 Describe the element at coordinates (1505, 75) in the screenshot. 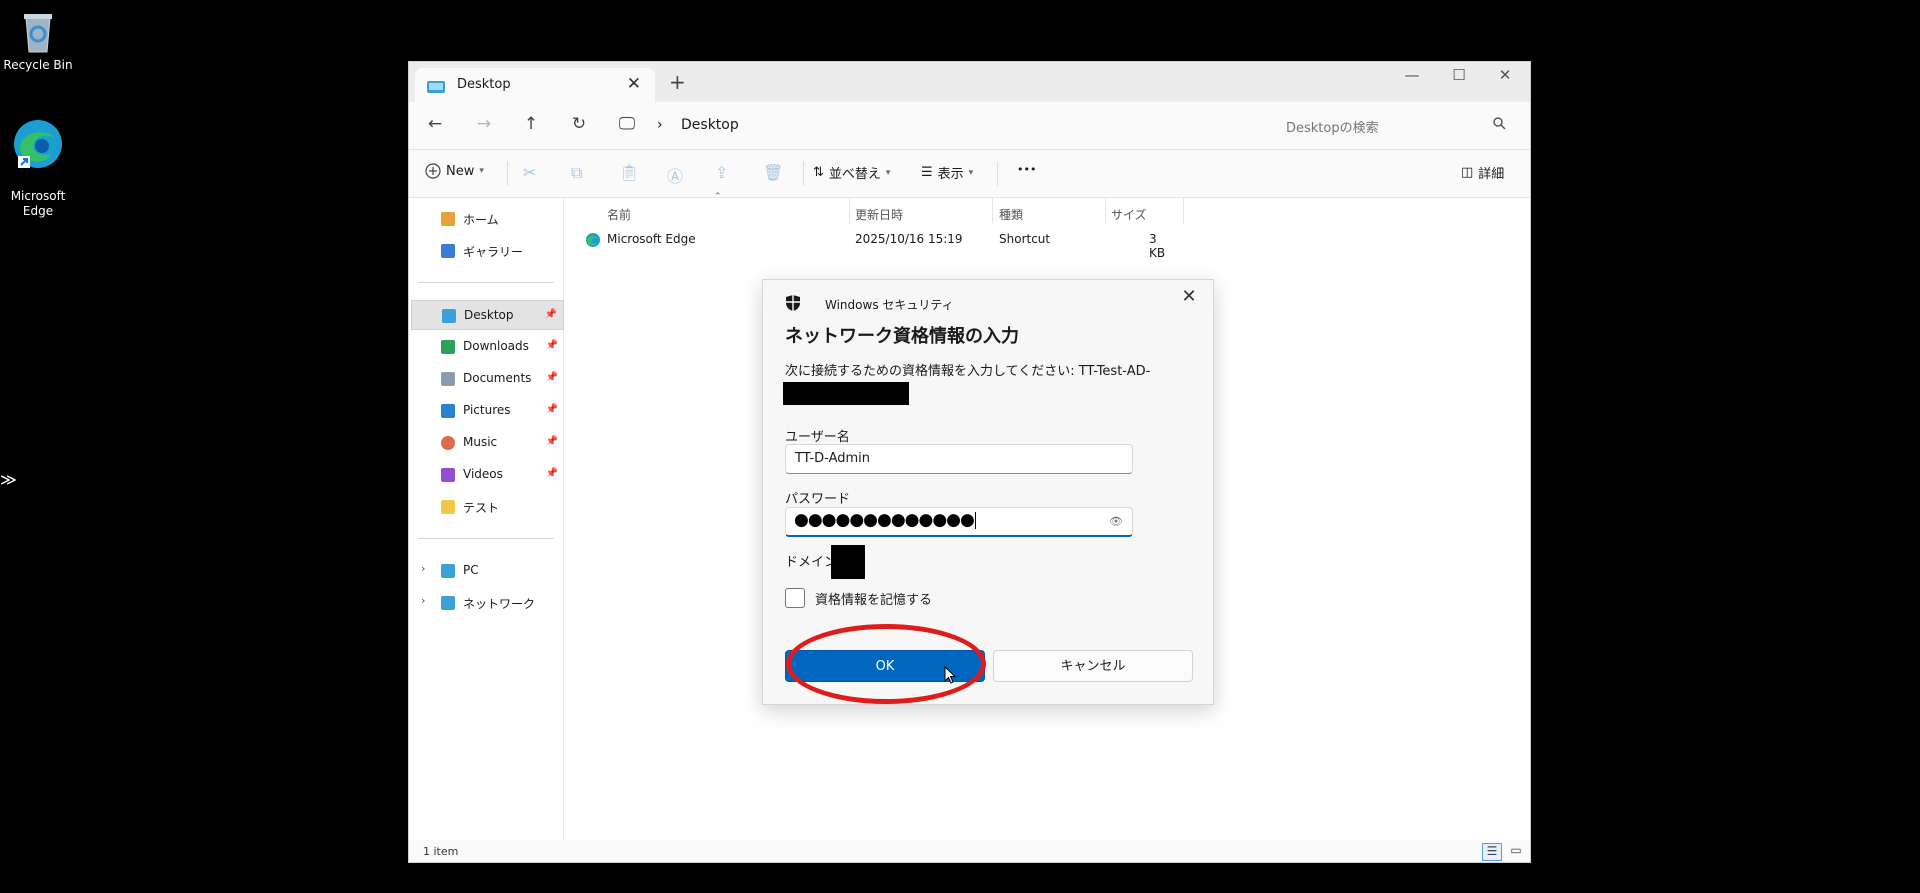

I see `close-window-button: ✕` at that location.